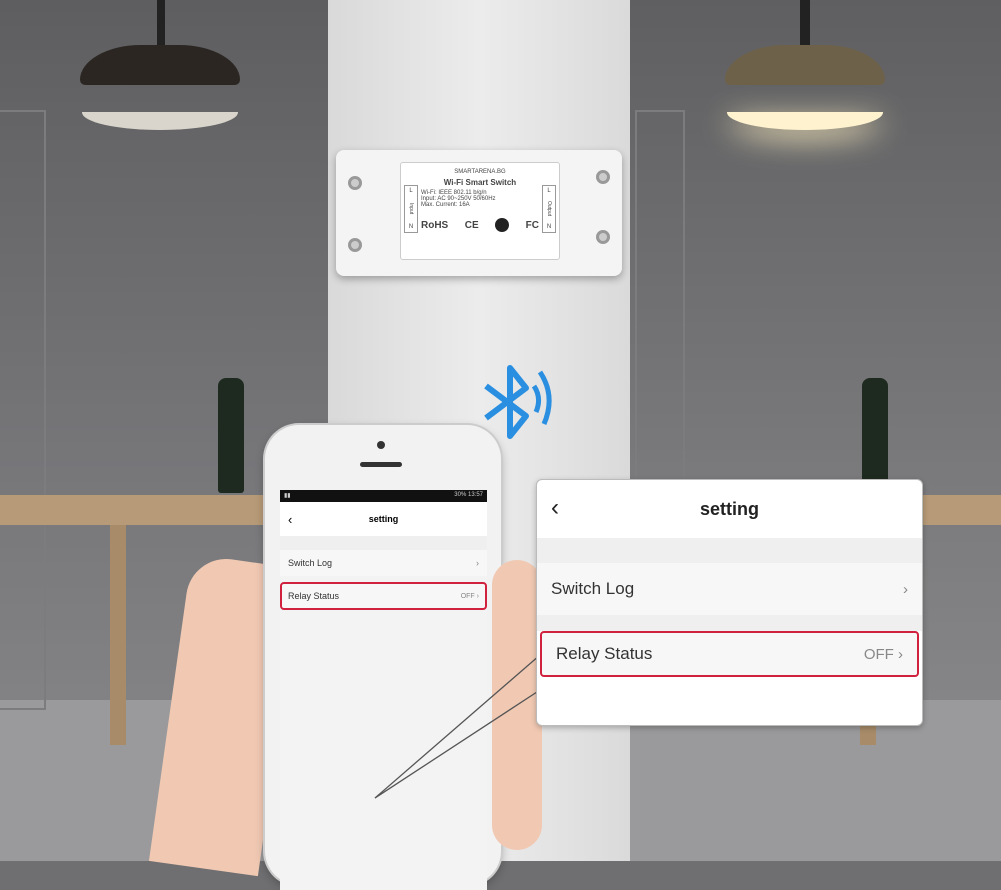 This screenshot has height=890, width=1001. Describe the element at coordinates (878, 654) in the screenshot. I see `relay-value: OFF` at that location.